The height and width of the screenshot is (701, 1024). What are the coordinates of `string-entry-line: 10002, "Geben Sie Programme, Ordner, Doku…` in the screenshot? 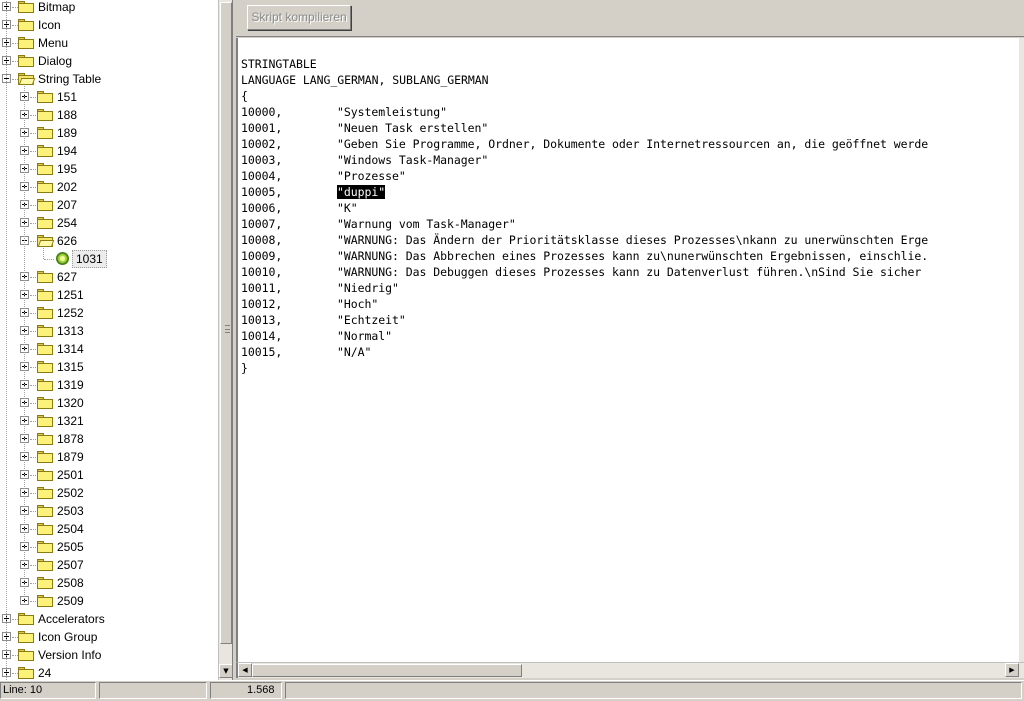 It's located at (584, 144).